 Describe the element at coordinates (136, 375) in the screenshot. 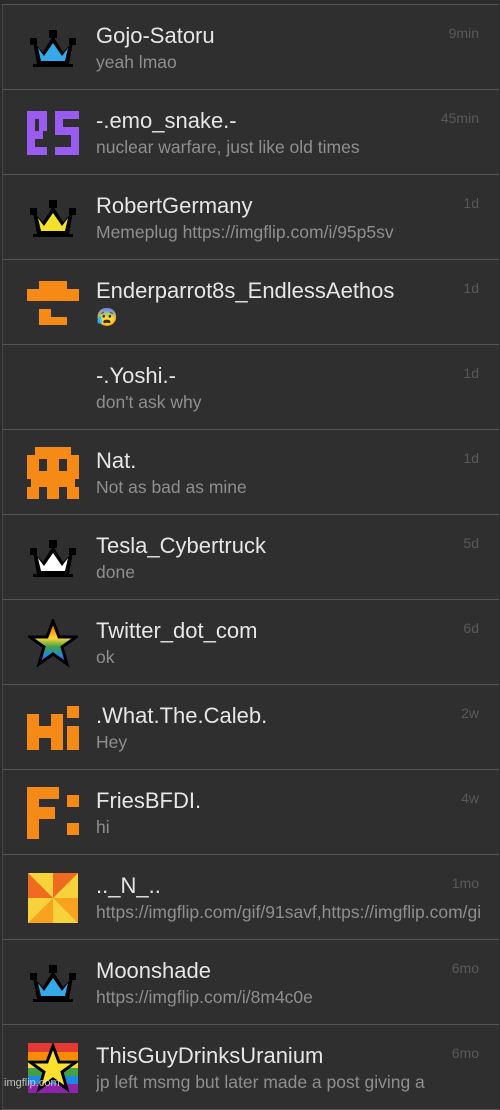

I see `conversation-name: -.Yoshi.-` at that location.